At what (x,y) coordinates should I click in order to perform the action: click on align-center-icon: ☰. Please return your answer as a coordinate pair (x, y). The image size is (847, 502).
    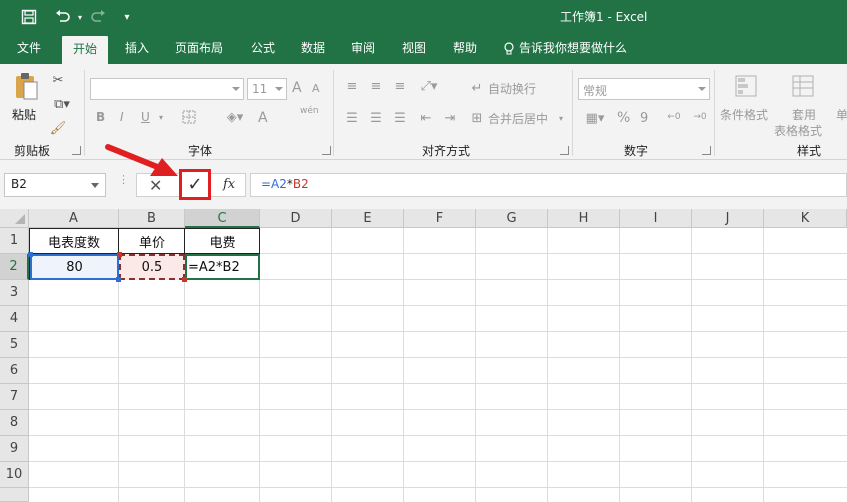
    Looking at the image, I should click on (376, 118).